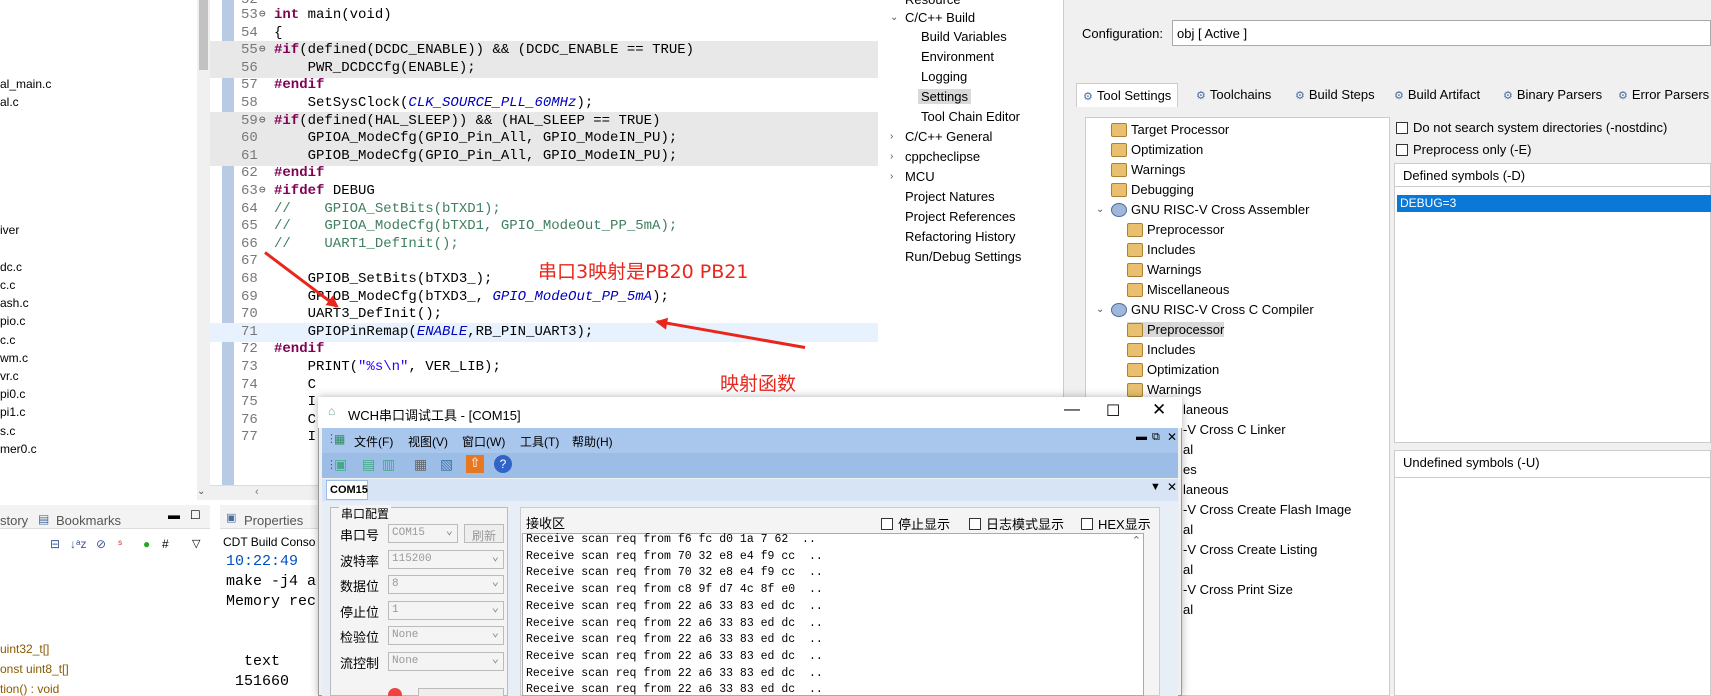 Image resolution: width=1711 pixels, height=696 pixels. I want to click on serial-titlebar: ⌂ WCH串口调试工具 - [COM15] — ☐ ✕, so click(750, 412).